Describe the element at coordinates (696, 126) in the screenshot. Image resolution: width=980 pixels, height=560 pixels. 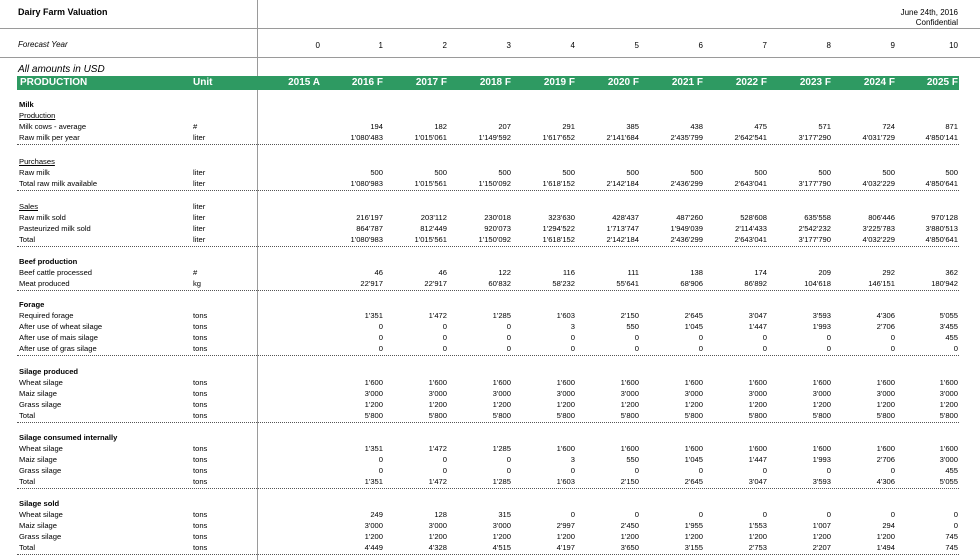
I see `cell-value: 438` at that location.